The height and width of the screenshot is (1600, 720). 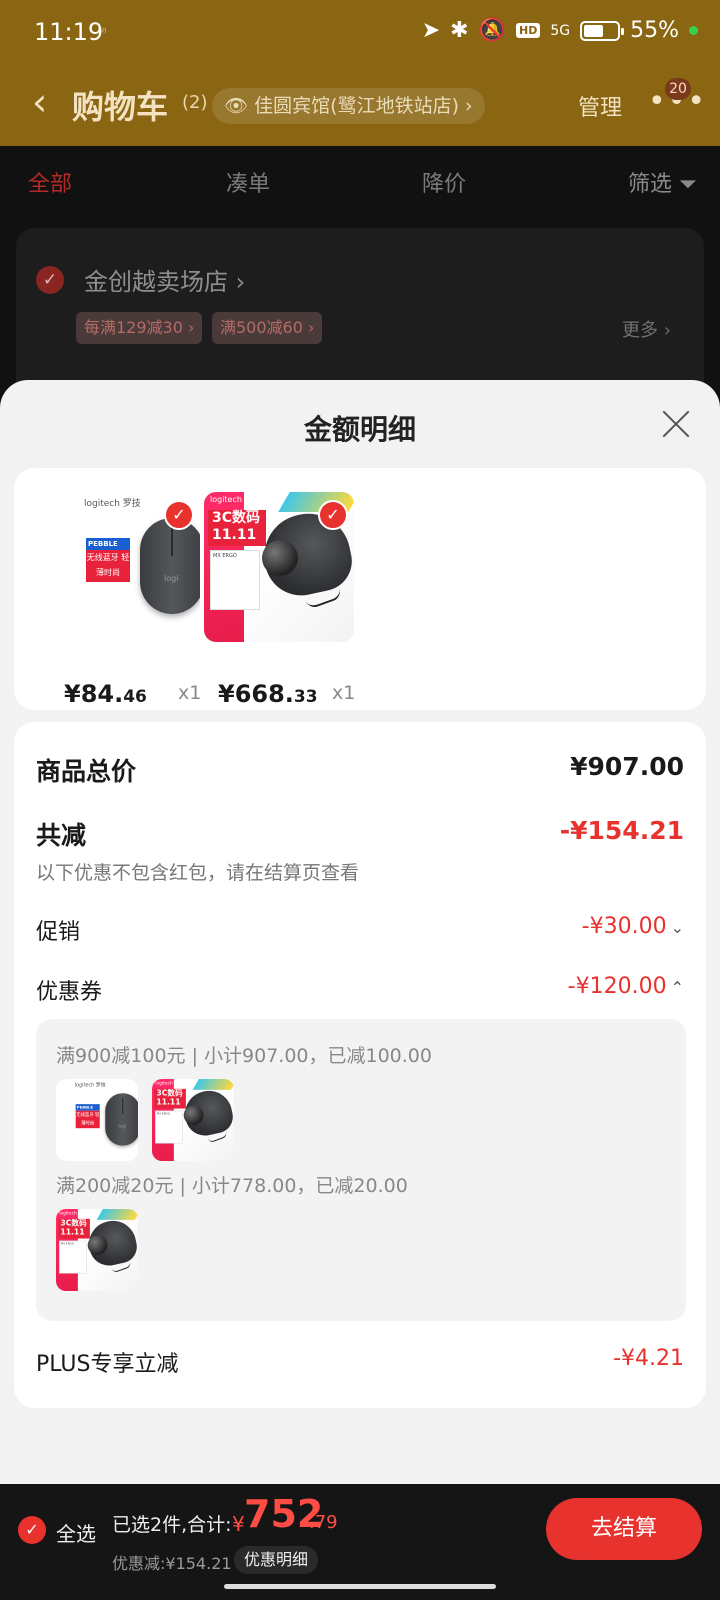 I want to click on select-all-check-icon: ✓, so click(x=32, y=1530).